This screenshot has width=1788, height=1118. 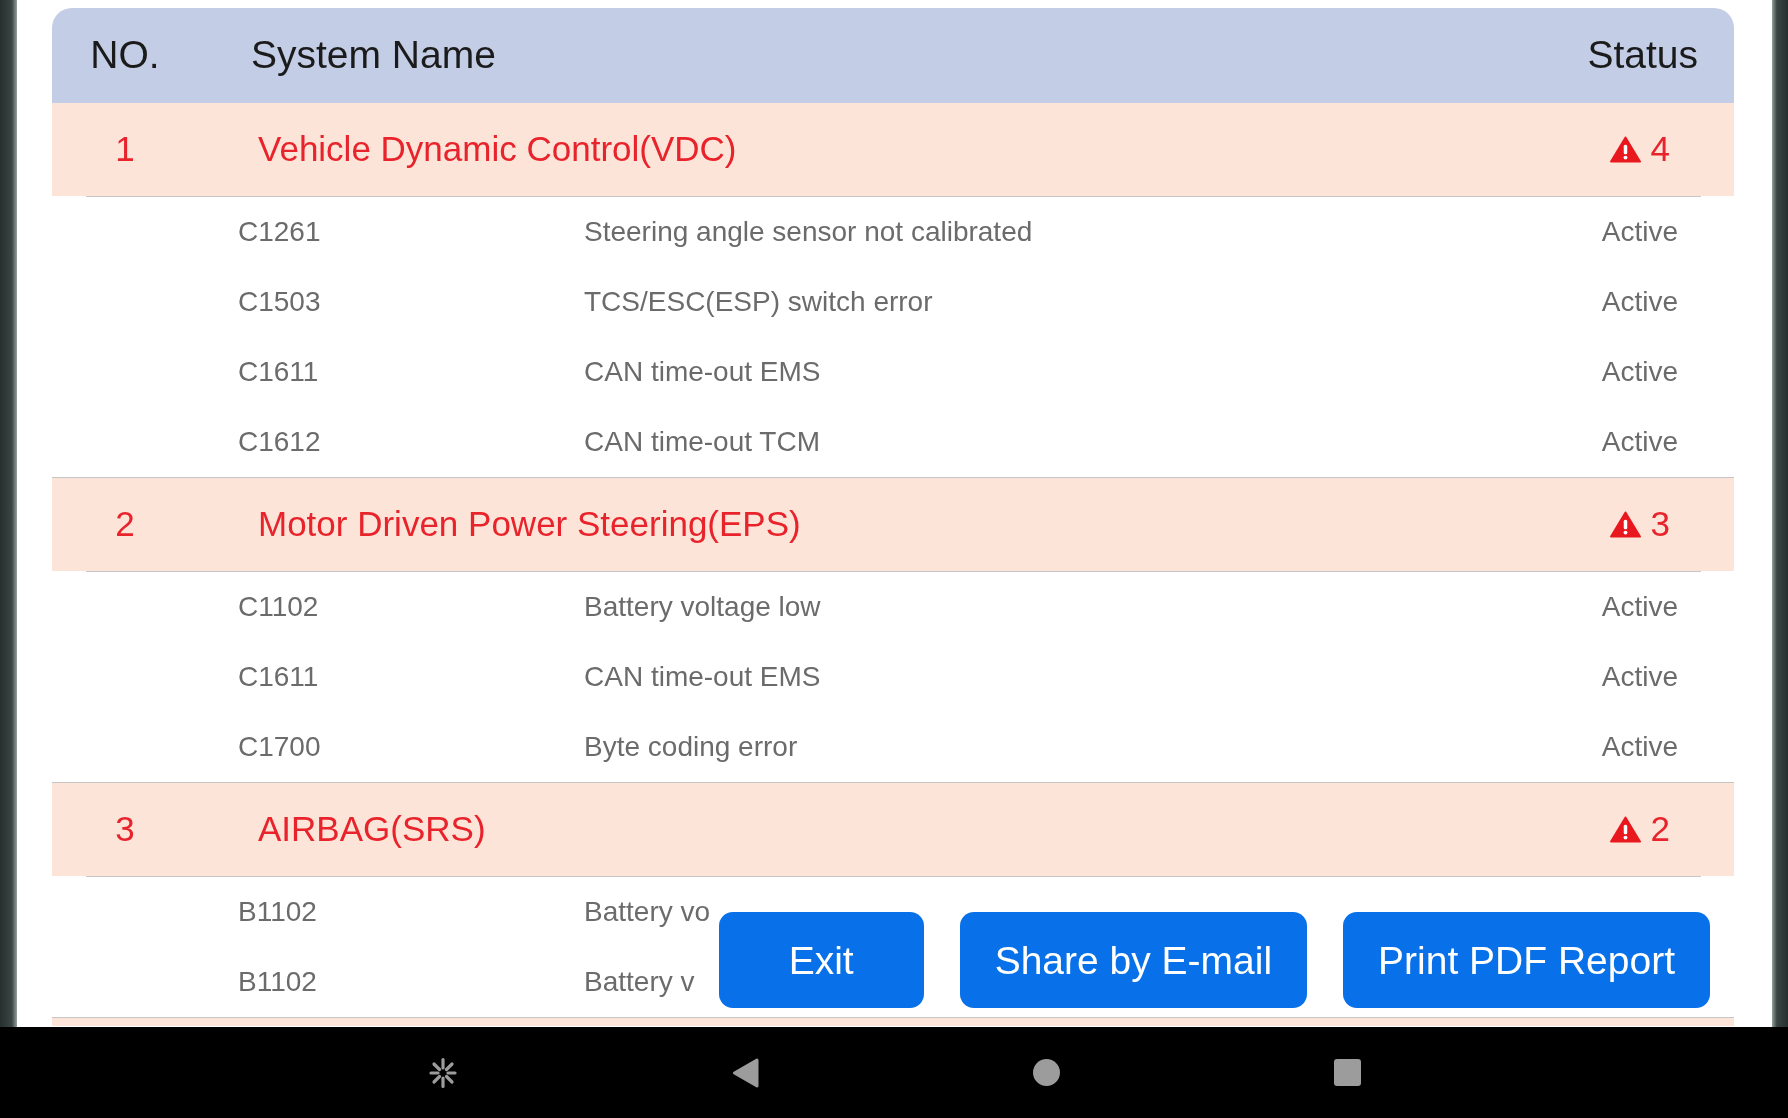 I want to click on recents-icon, so click(x=1347, y=1072).